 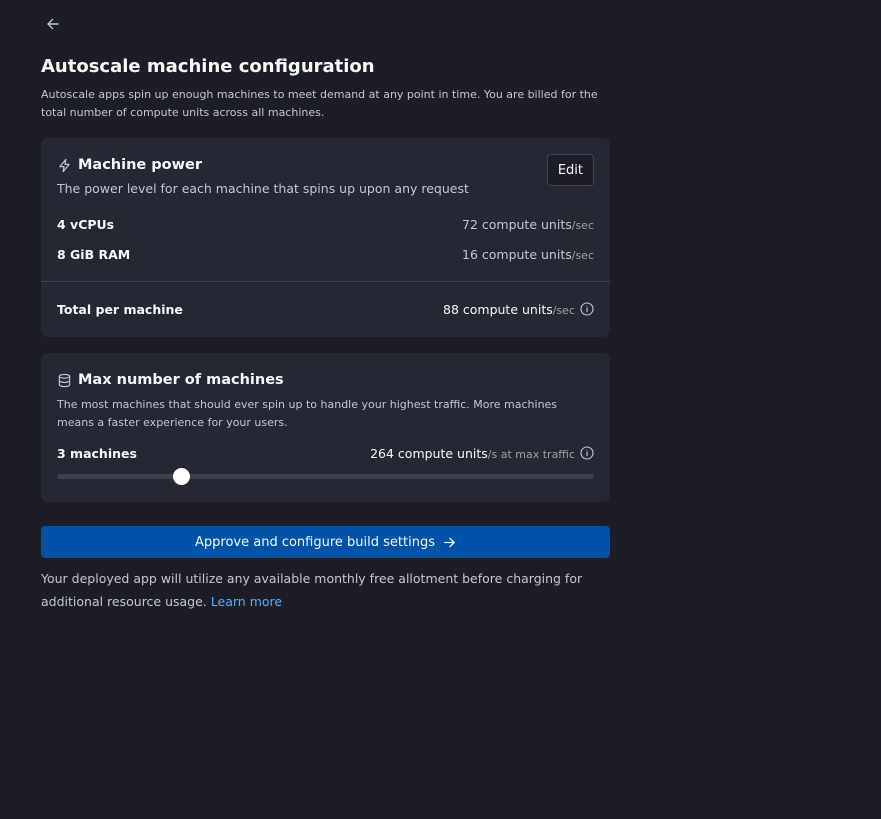 I want to click on arrow-right-icon, so click(x=449, y=542).